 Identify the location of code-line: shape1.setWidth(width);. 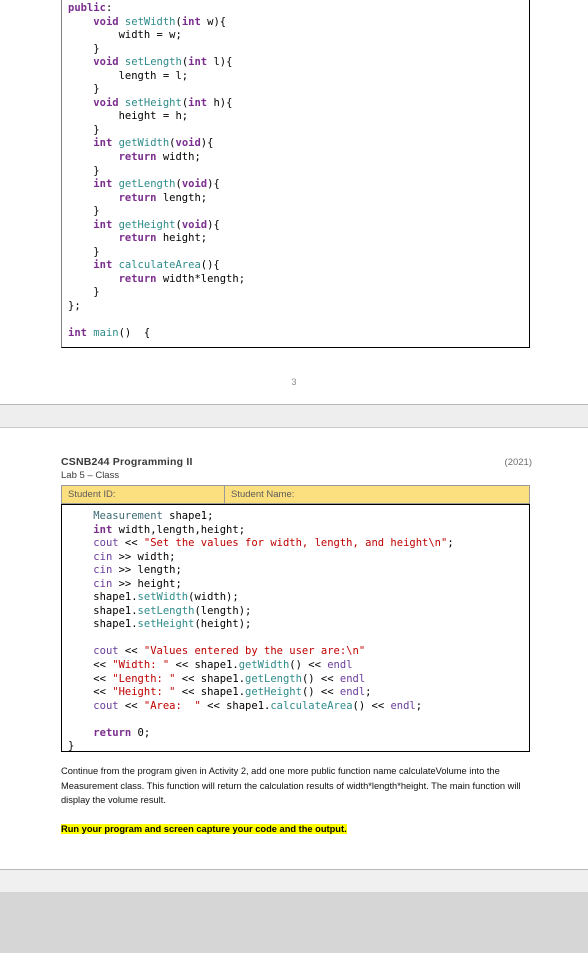
(298, 598).